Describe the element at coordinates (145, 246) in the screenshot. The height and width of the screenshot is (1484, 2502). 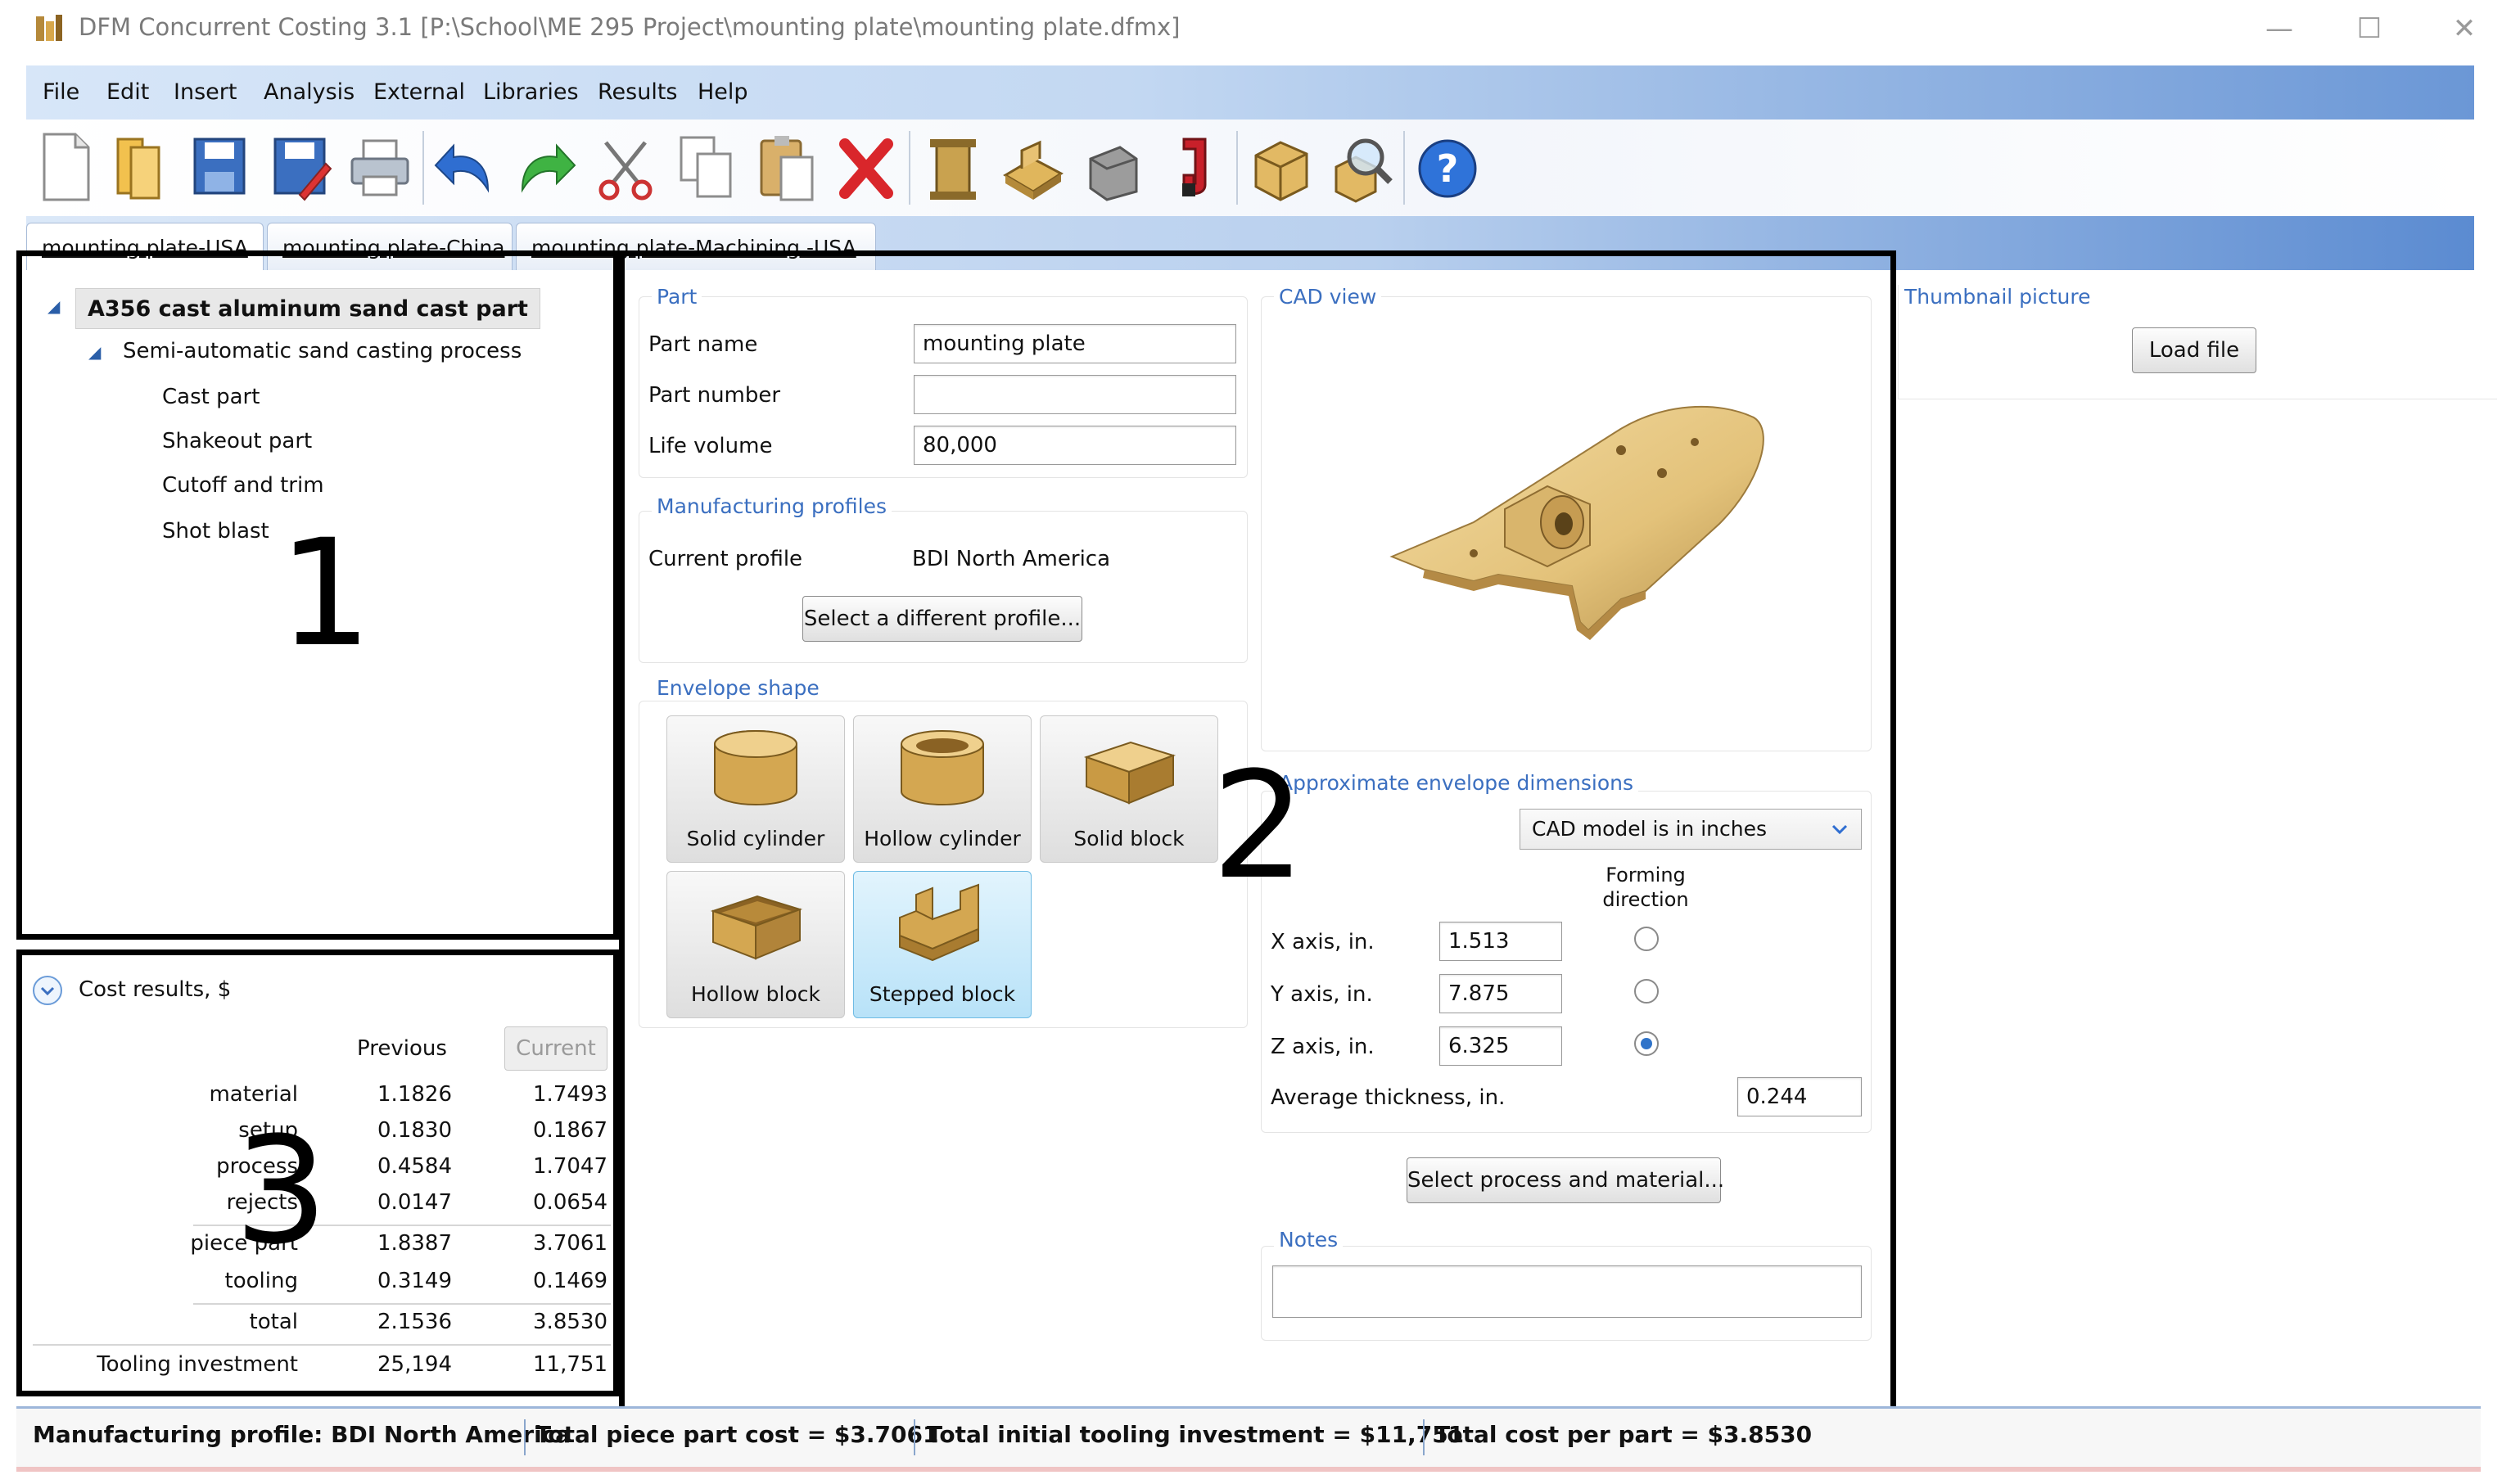
I see `tab-mounting-plate-usa: mounting plate-USA` at that location.